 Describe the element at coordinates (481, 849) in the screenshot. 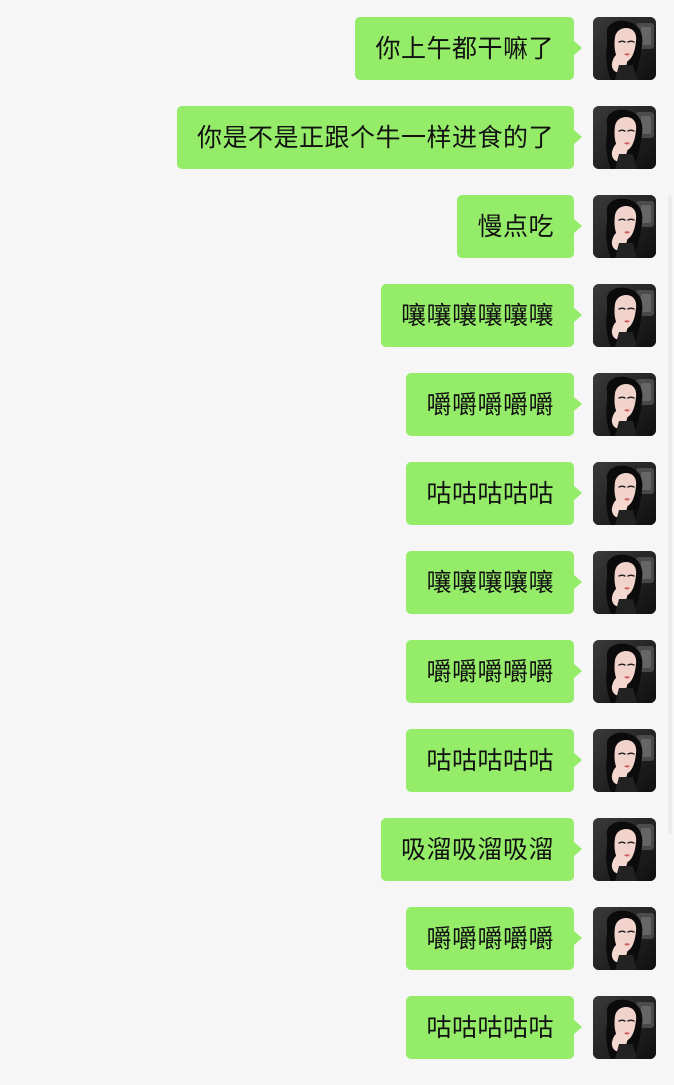

I see `message-bubble: 吸溜吸溜吸溜` at that location.